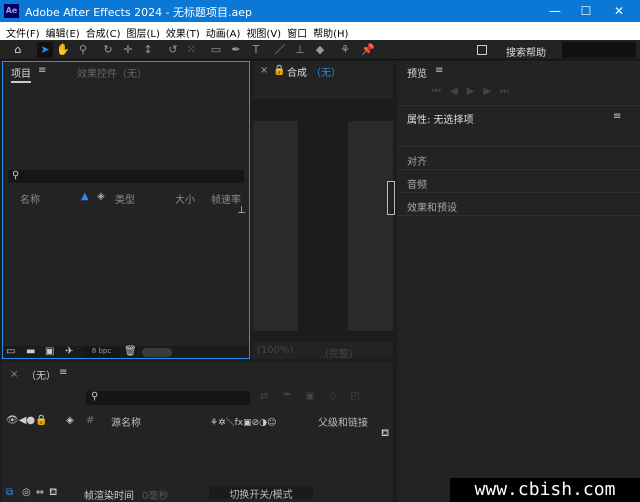 Image resolution: width=640 pixels, height=502 pixels. I want to click on snap-checkbox, so click(482, 50).